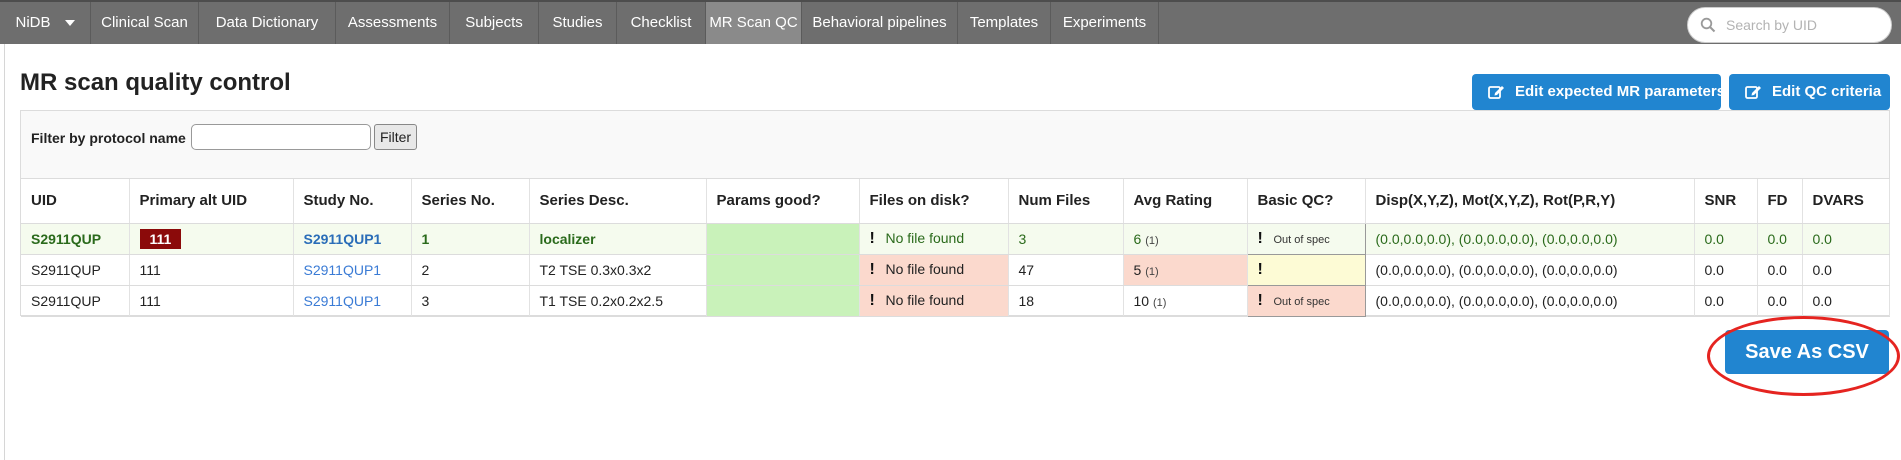  Describe the element at coordinates (1306, 201) in the screenshot. I see `header-basic-qc: Basic QC?` at that location.